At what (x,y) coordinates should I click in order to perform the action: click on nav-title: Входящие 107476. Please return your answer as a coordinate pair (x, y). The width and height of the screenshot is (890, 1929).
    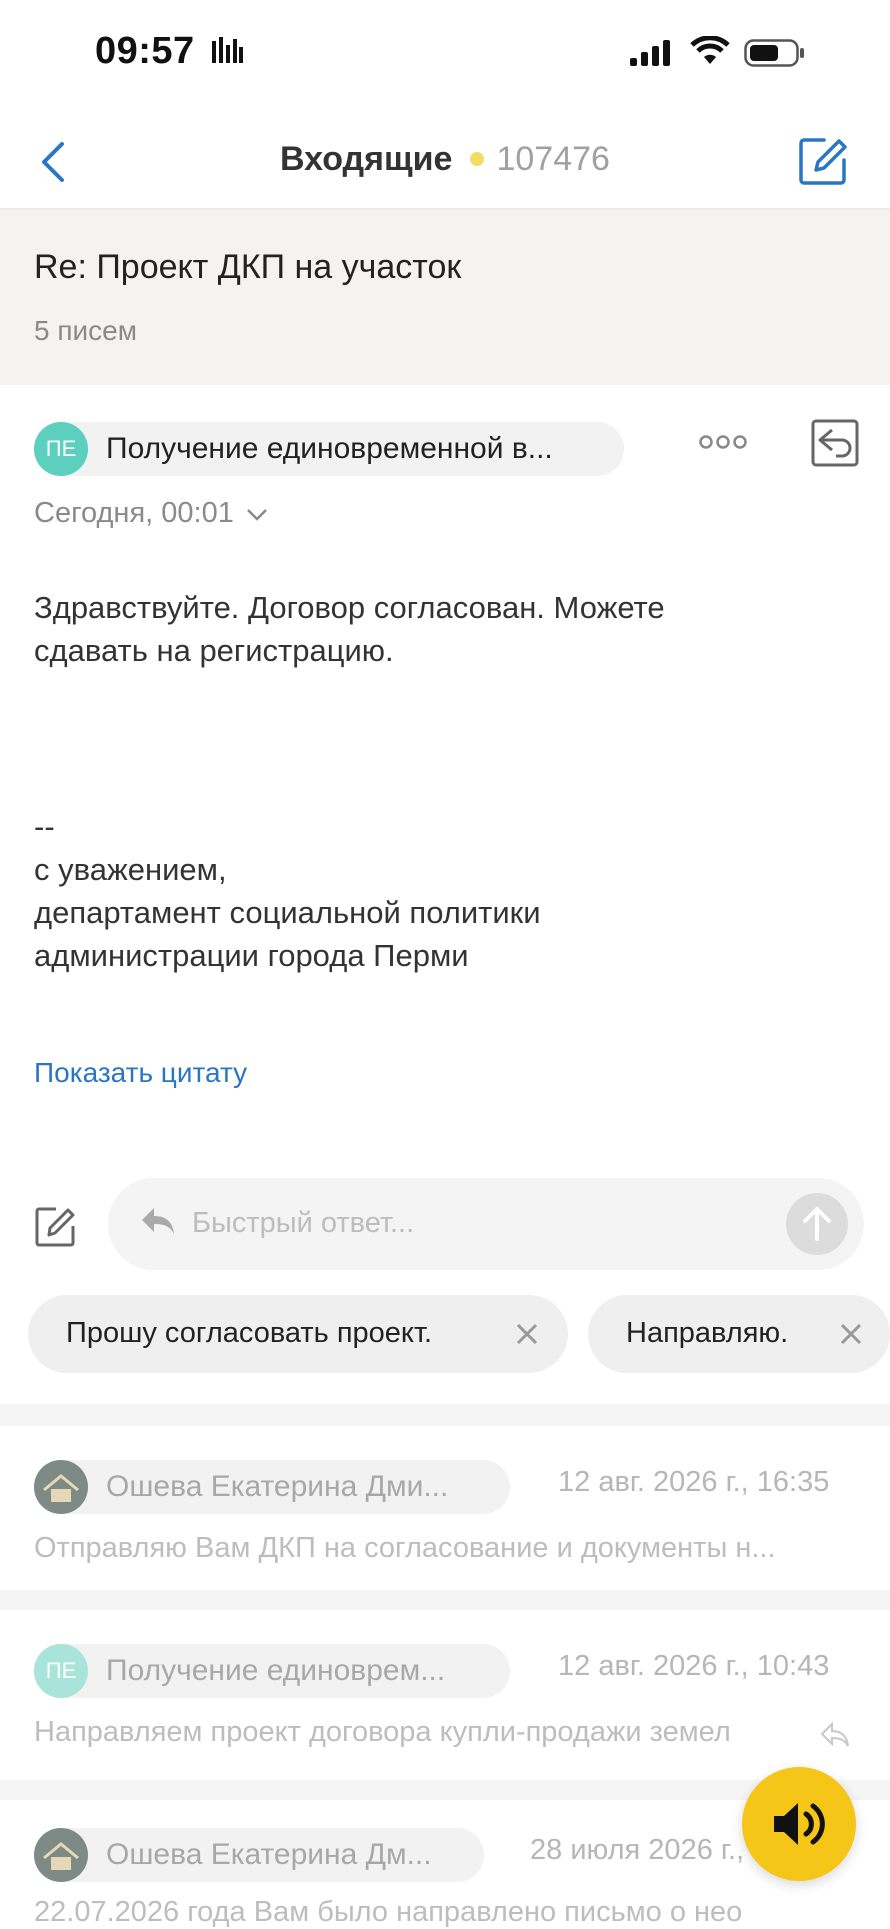
    Looking at the image, I should click on (445, 159).